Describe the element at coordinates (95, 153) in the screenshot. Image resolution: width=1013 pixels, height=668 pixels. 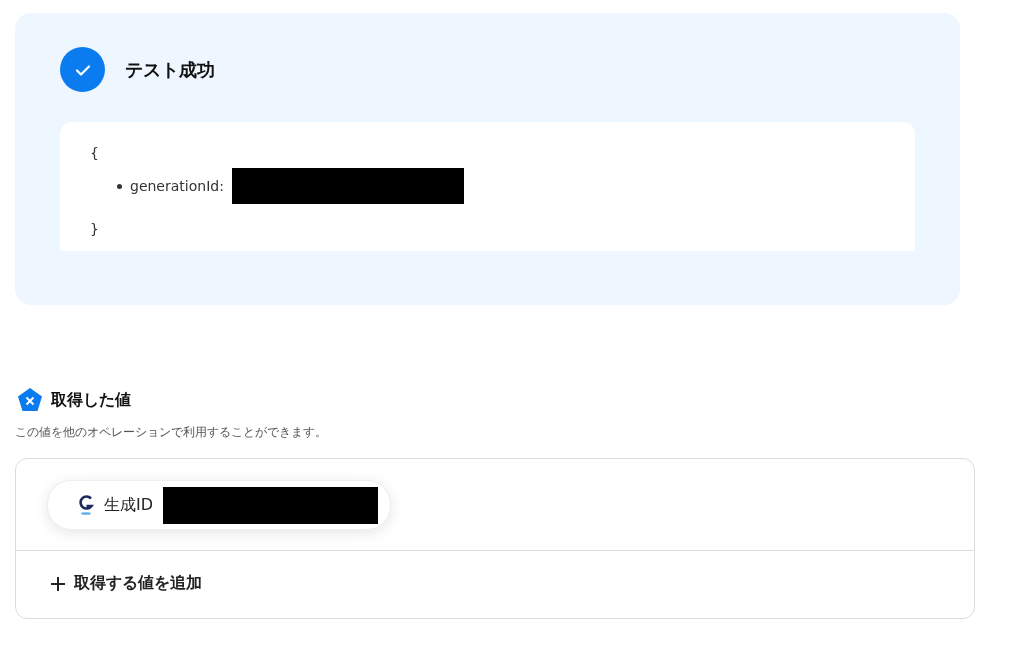
I see `open-brace: {` at that location.